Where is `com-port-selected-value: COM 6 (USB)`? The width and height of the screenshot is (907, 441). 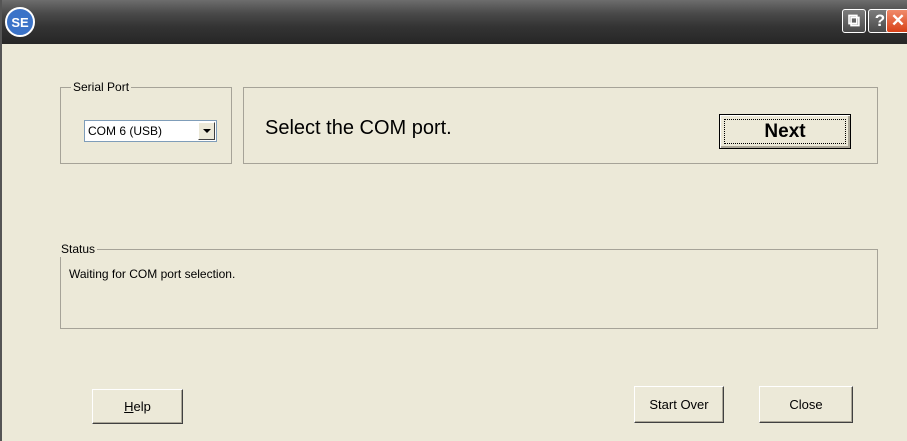 com-port-selected-value: COM 6 (USB) is located at coordinates (125, 131).